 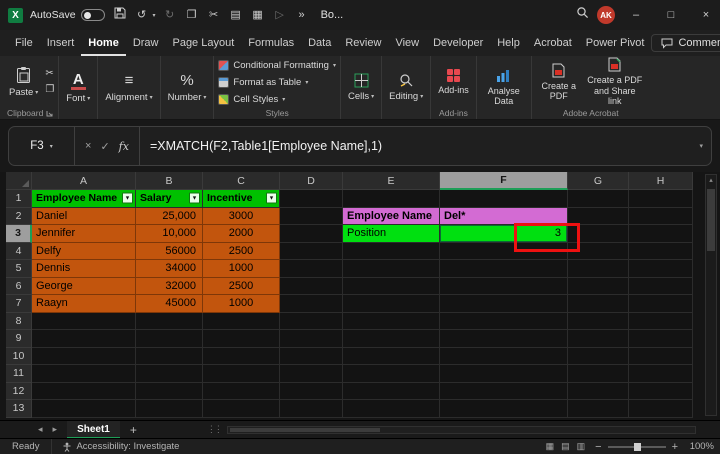 What do you see at coordinates (241, 234) in the screenshot?
I see `cell-C3: 2000` at bounding box center [241, 234].